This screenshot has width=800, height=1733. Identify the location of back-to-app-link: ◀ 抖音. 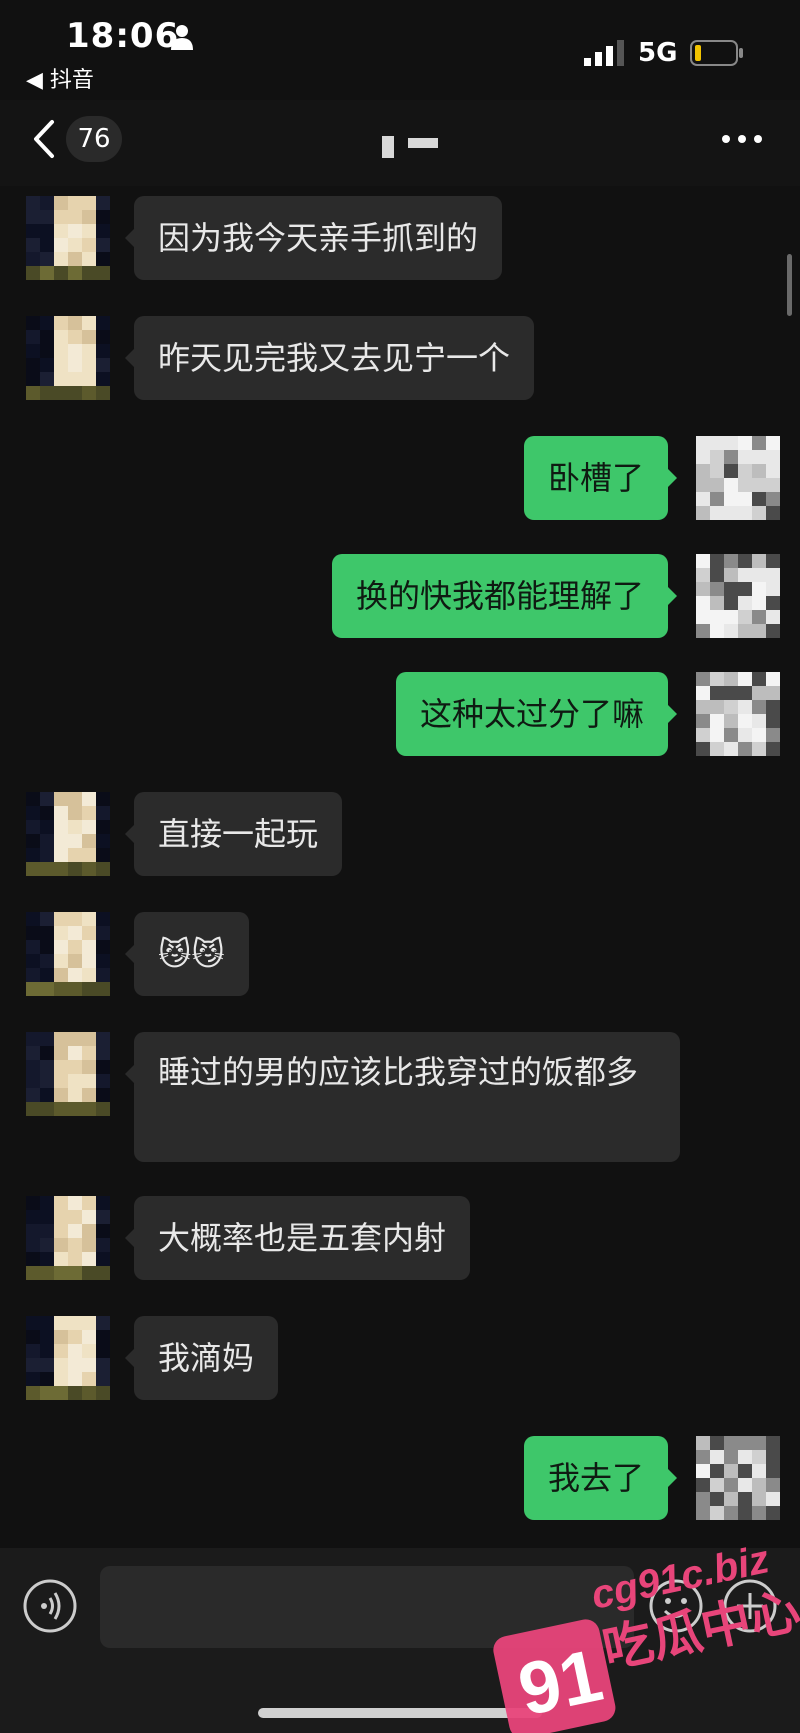
(60, 78).